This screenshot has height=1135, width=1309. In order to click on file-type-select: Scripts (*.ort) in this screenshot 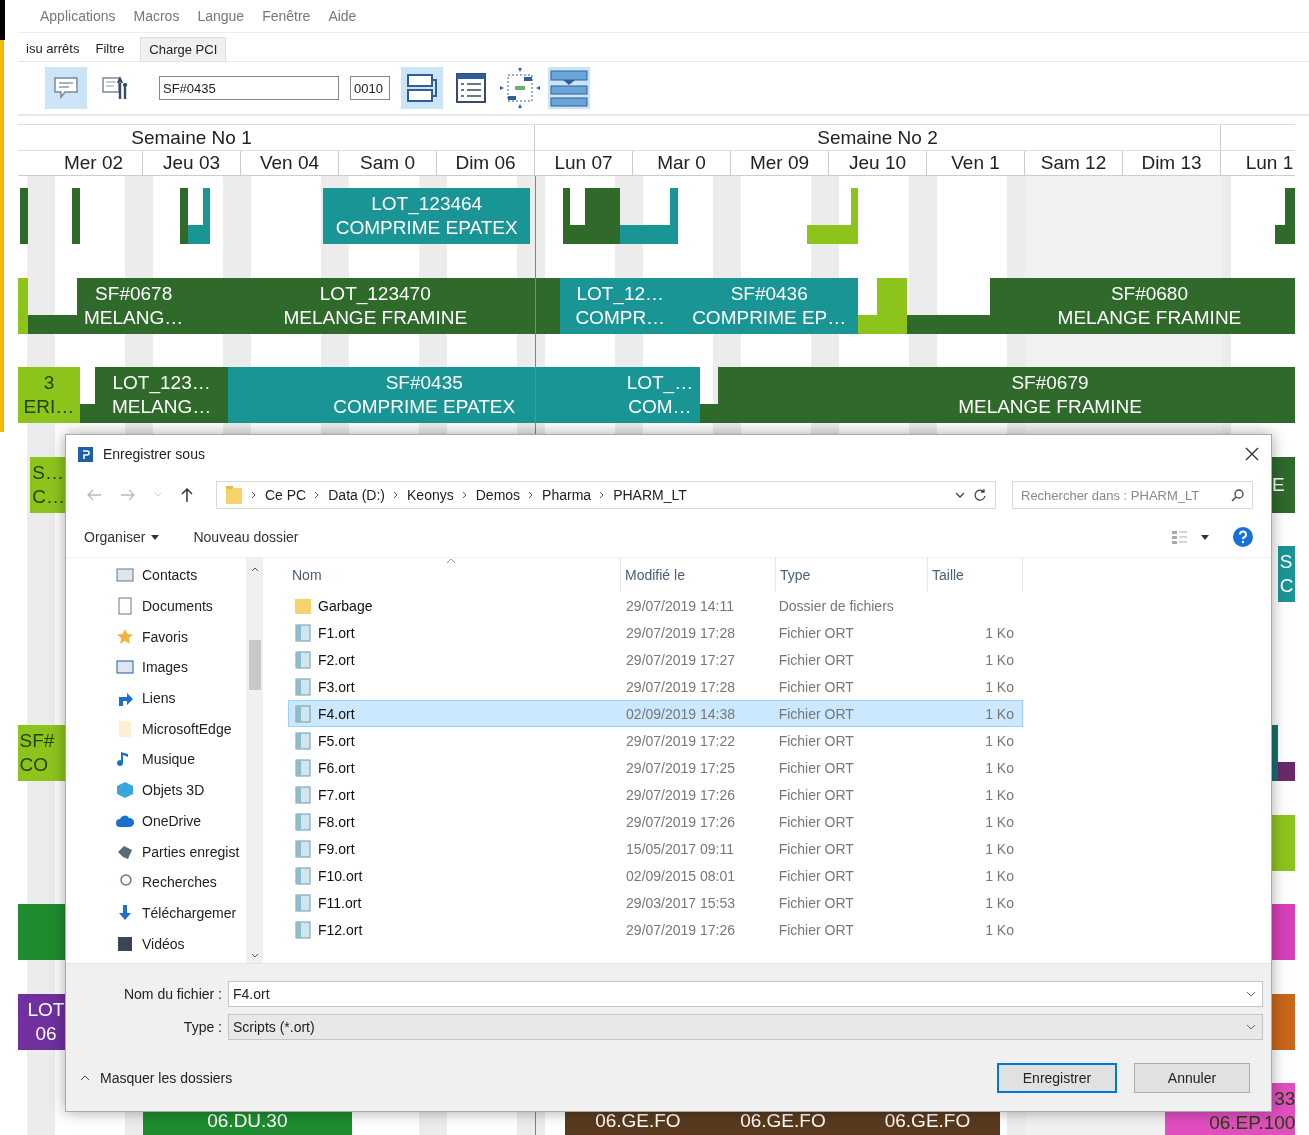, I will do `click(745, 1026)`.